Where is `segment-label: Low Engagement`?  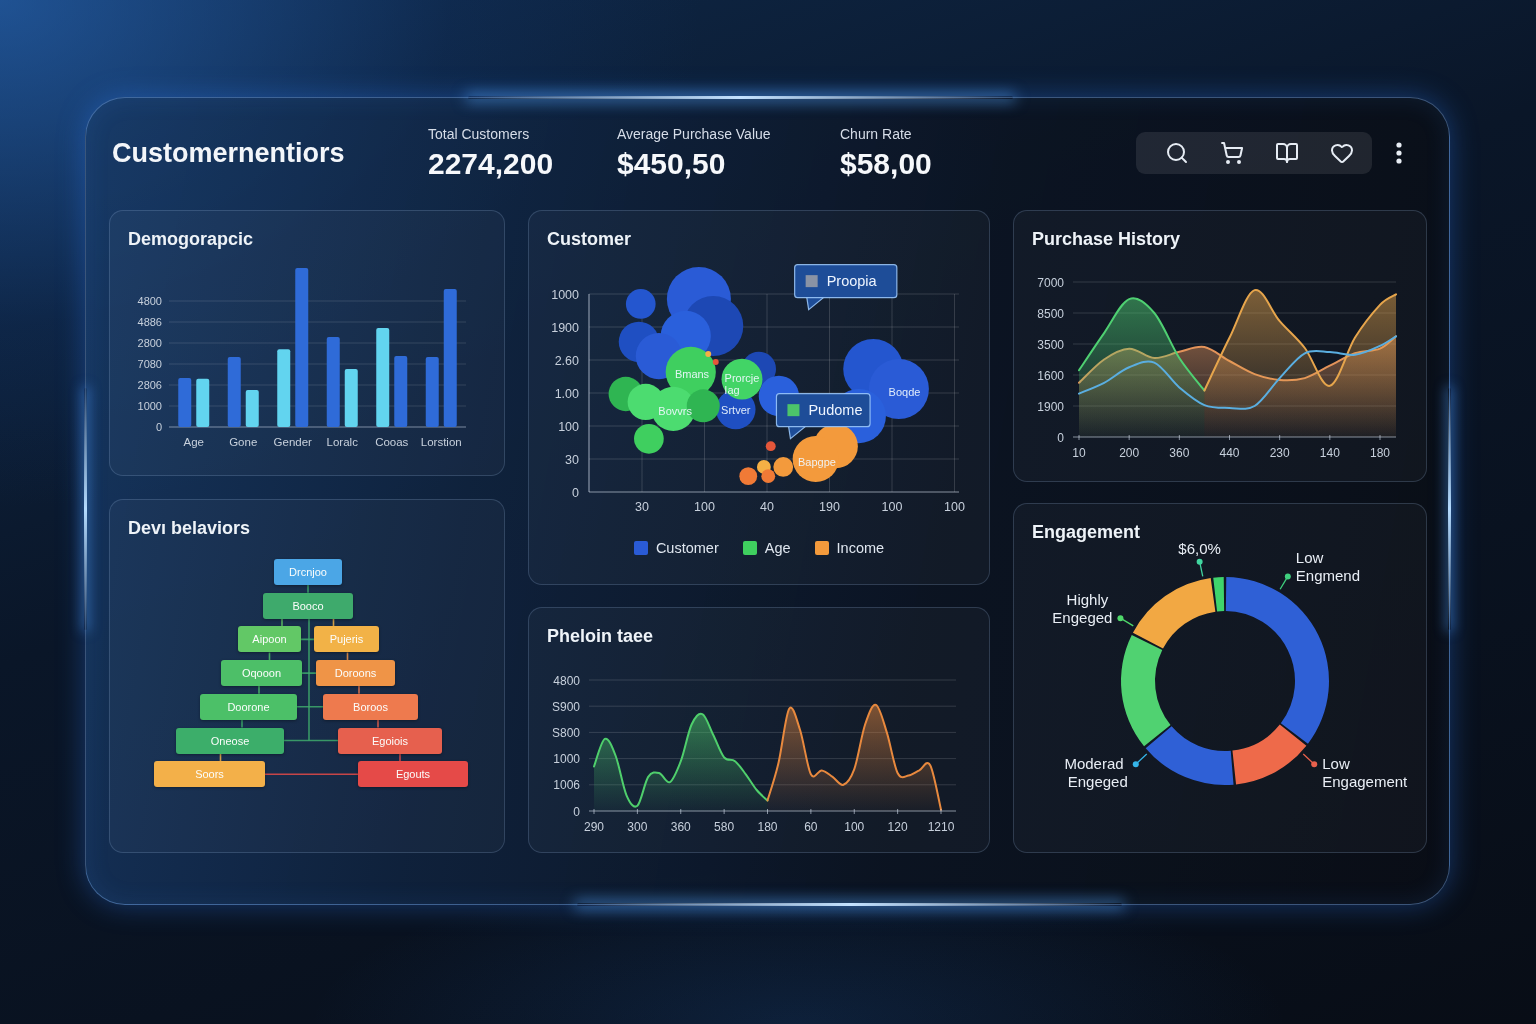 segment-label: Low Engagement is located at coordinates (1365, 773).